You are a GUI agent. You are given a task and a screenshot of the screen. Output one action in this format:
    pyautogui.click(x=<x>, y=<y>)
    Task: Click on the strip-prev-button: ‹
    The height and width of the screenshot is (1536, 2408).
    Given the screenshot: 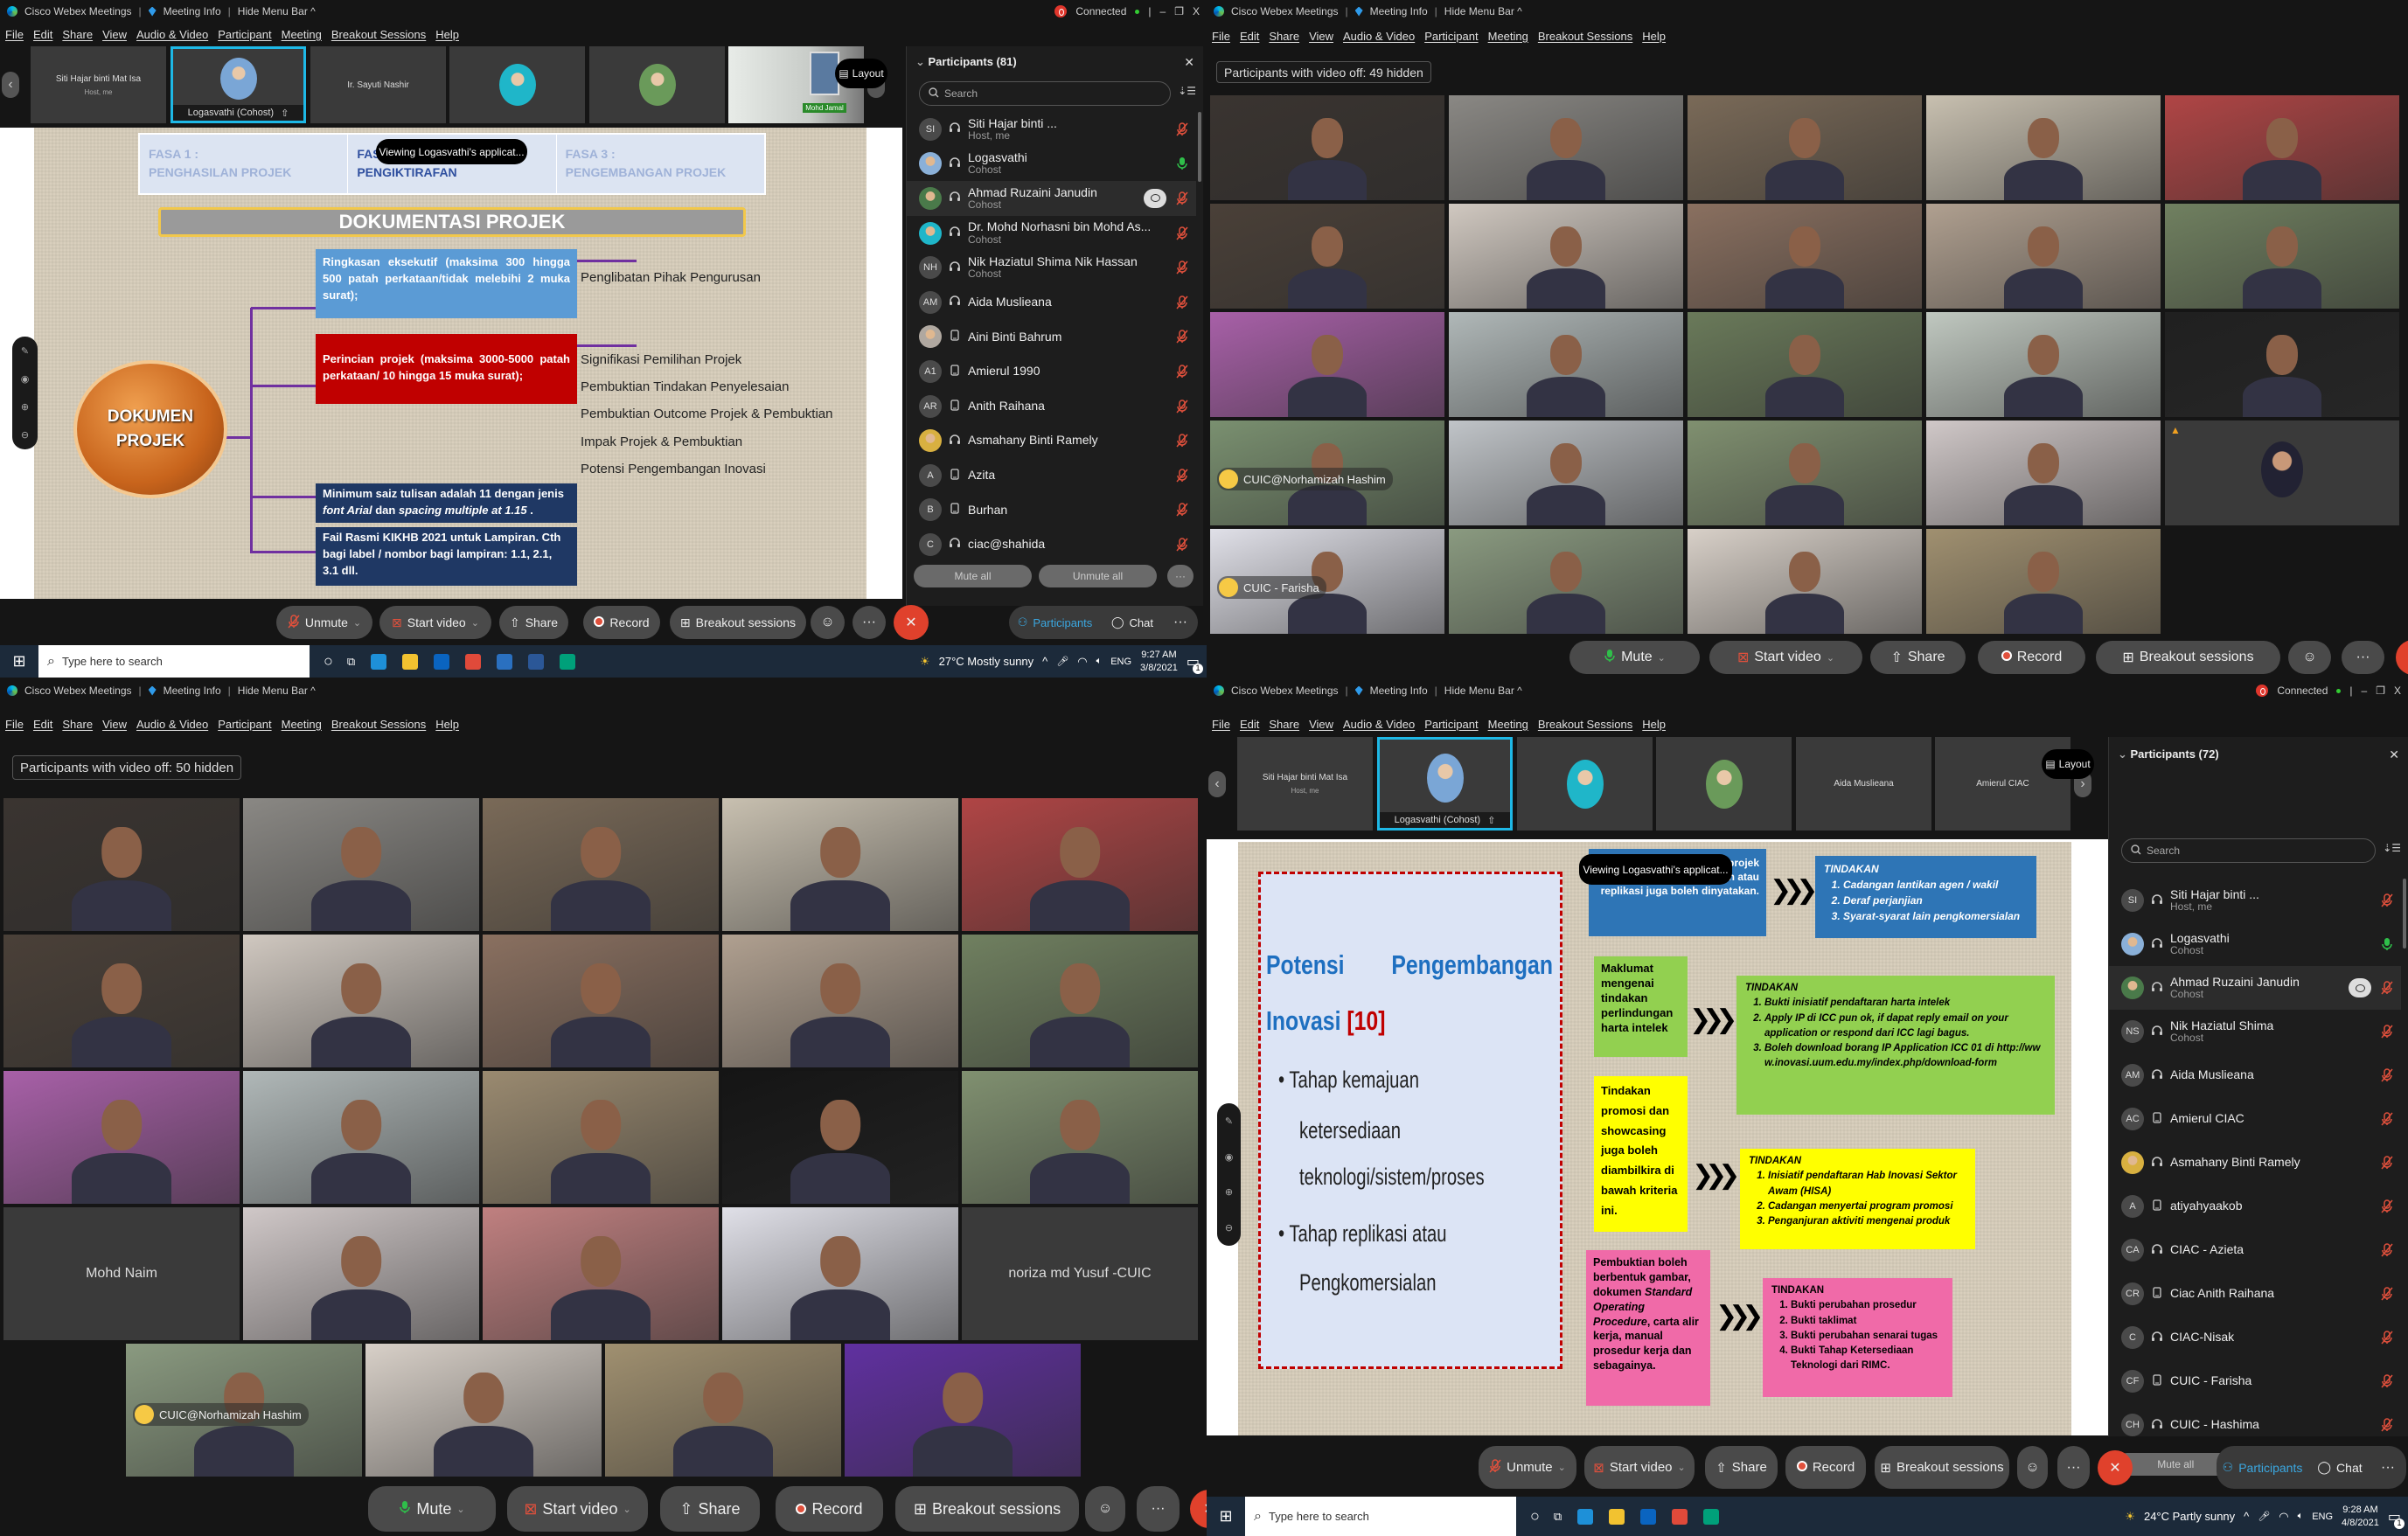 What is the action you would take?
    pyautogui.click(x=1217, y=783)
    